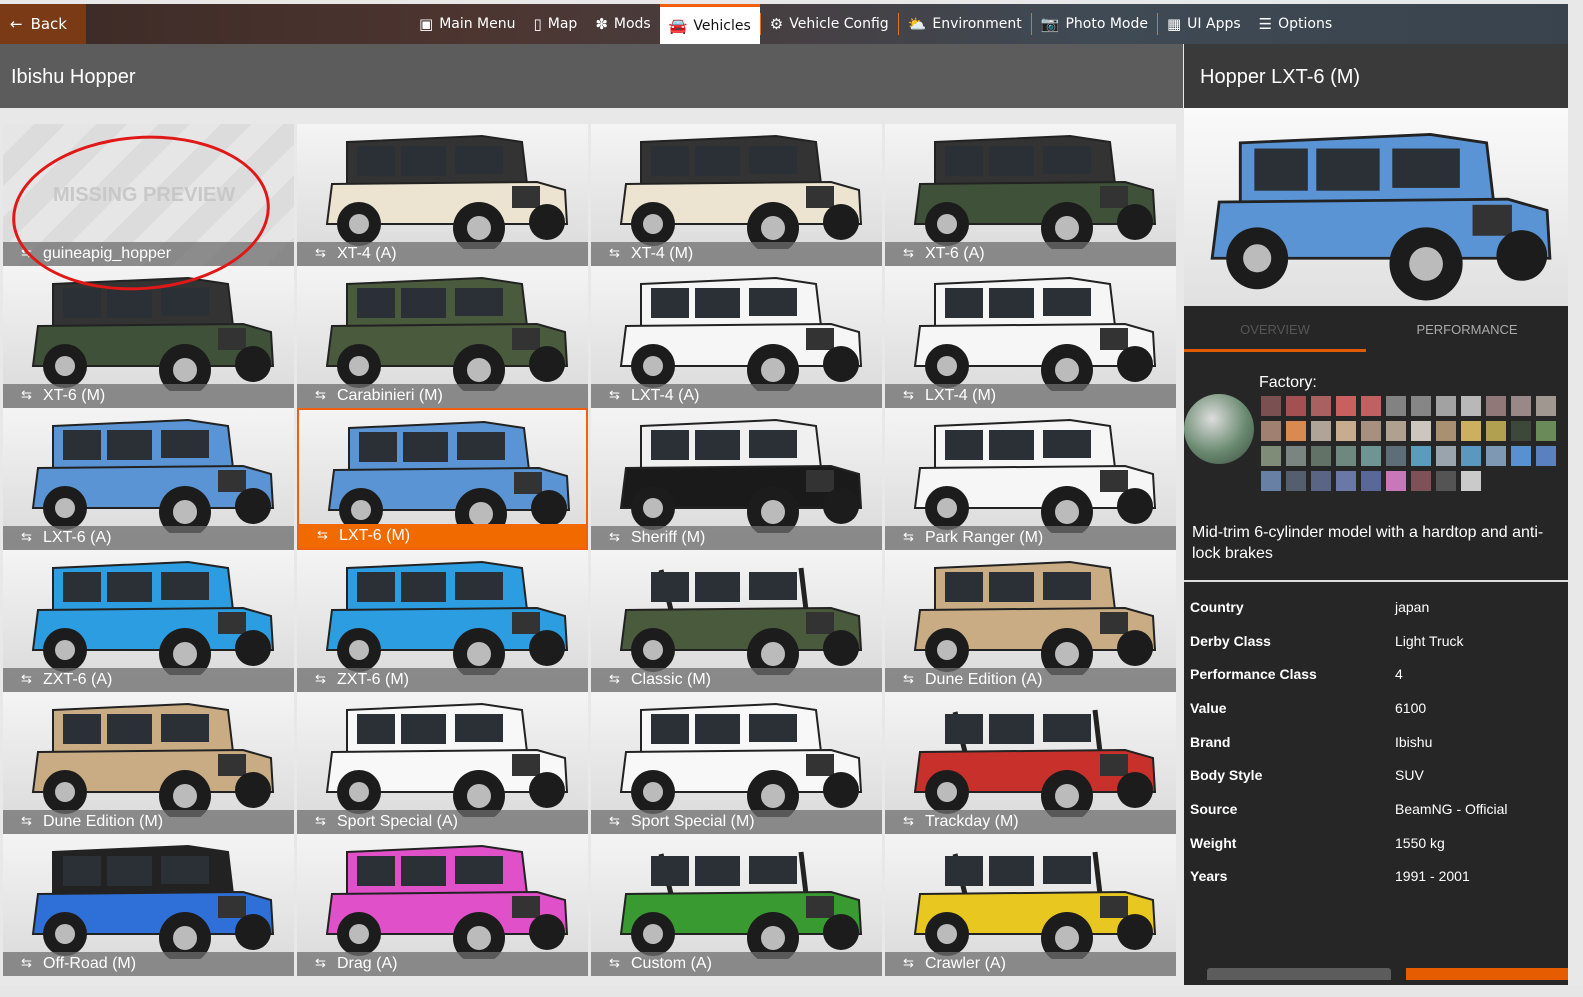 Image resolution: width=1583 pixels, height=997 pixels. What do you see at coordinates (148, 905) in the screenshot?
I see `config-tile: ⇆ Off-Road (M)` at bounding box center [148, 905].